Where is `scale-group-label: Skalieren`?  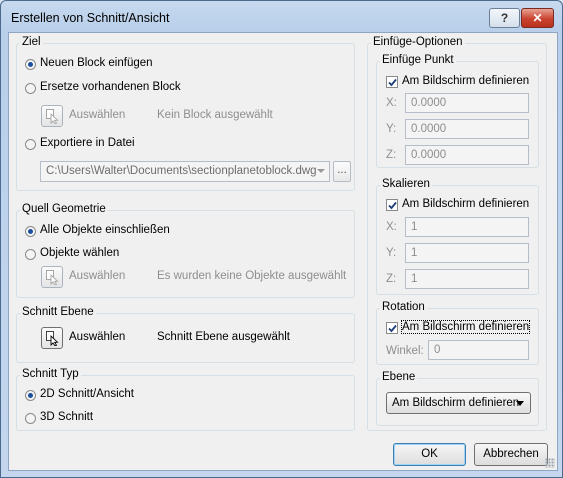
scale-group-label: Skalieren is located at coordinates (406, 184).